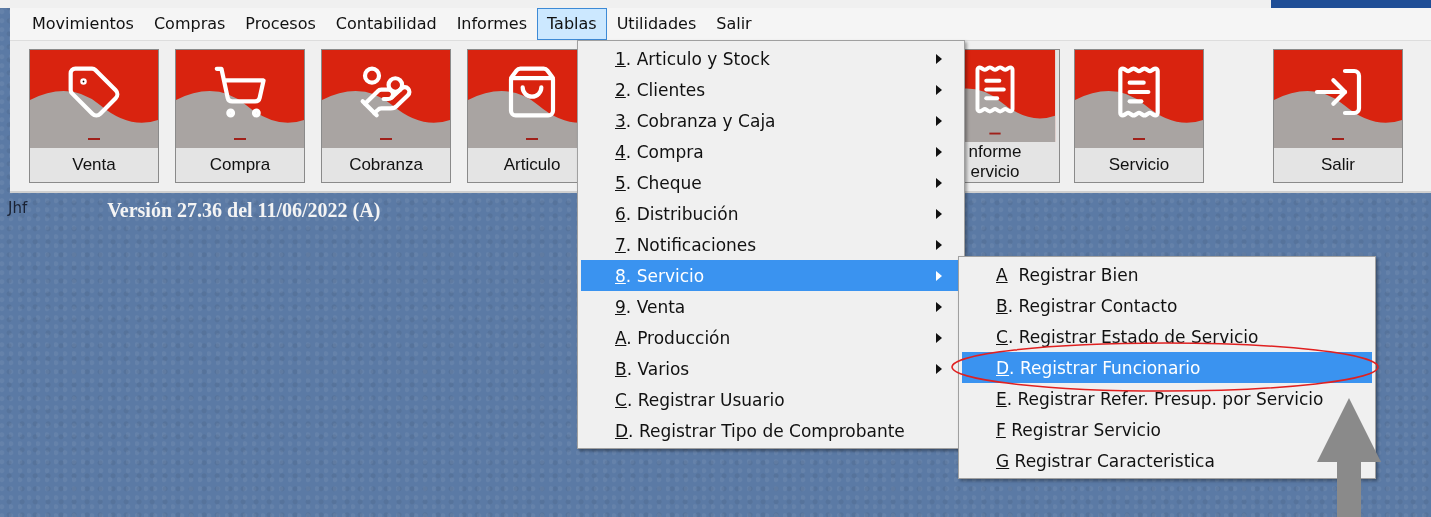 This screenshot has height=517, width=1431. I want to click on toolbar-button: Servicio, so click(1139, 116).